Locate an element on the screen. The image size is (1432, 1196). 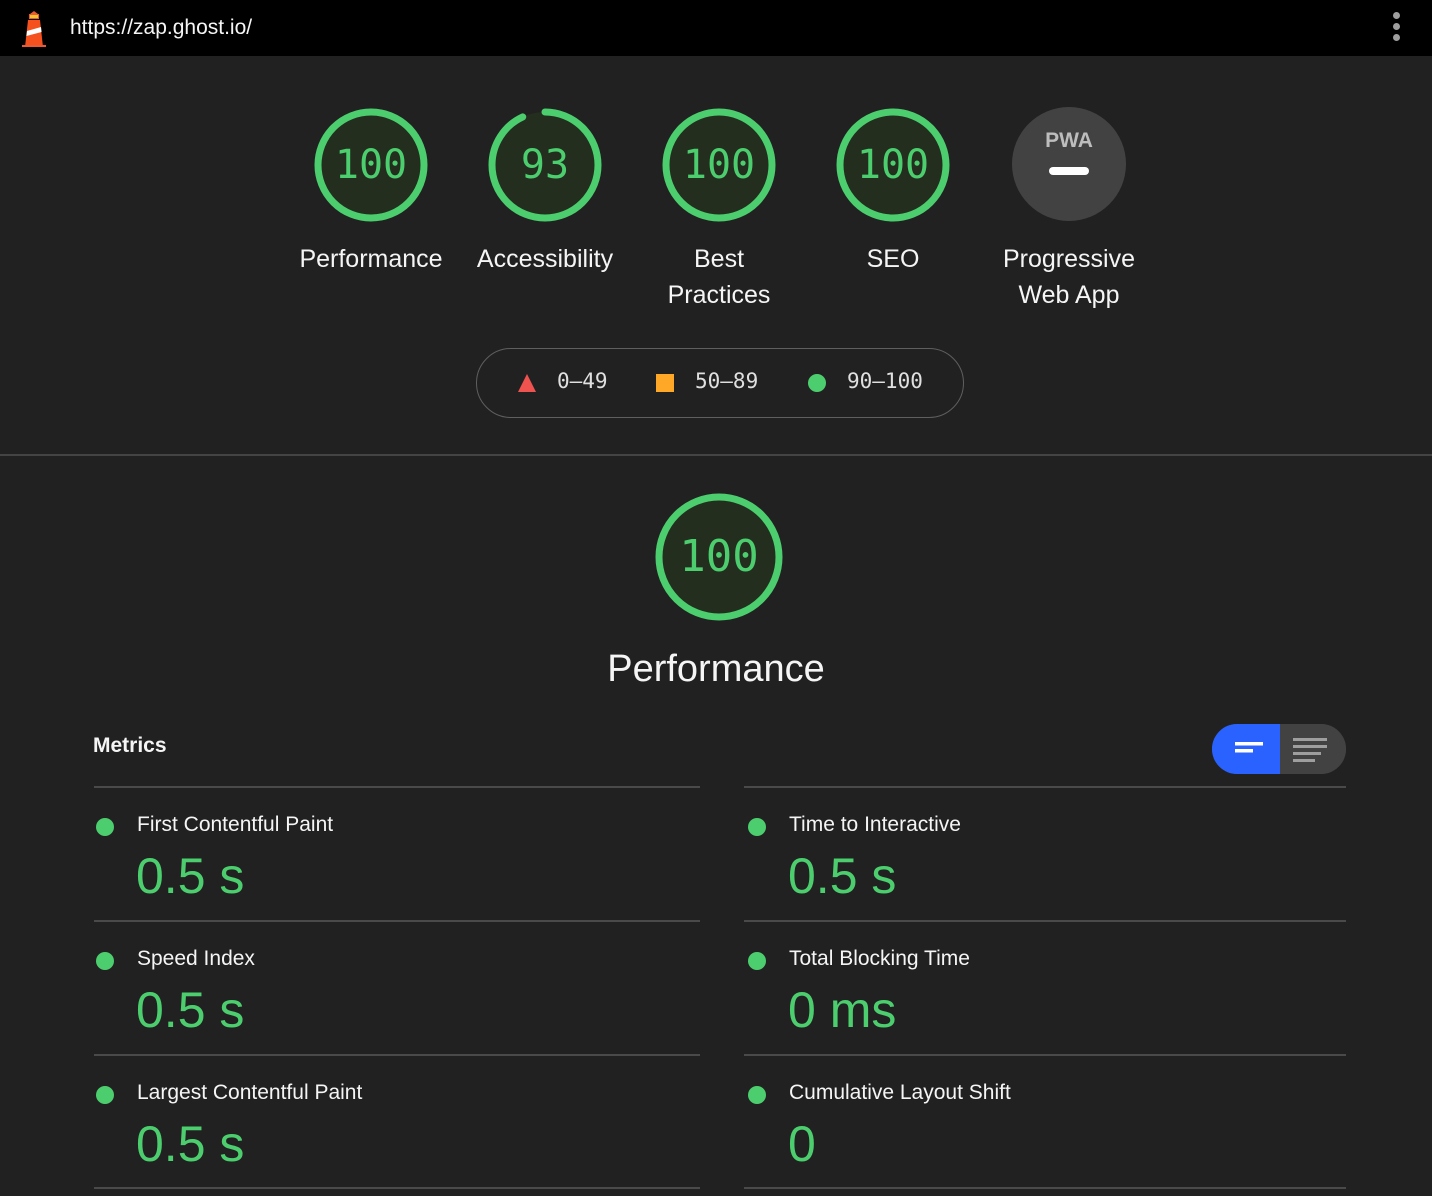
score-ring: 93 is located at coordinates (545, 165).